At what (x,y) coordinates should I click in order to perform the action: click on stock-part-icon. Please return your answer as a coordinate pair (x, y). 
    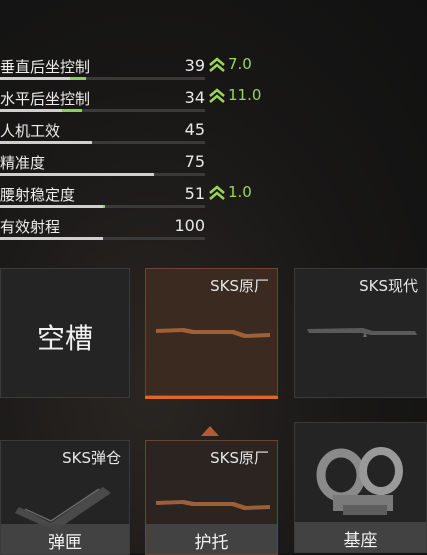
    Looking at the image, I should click on (213, 333).